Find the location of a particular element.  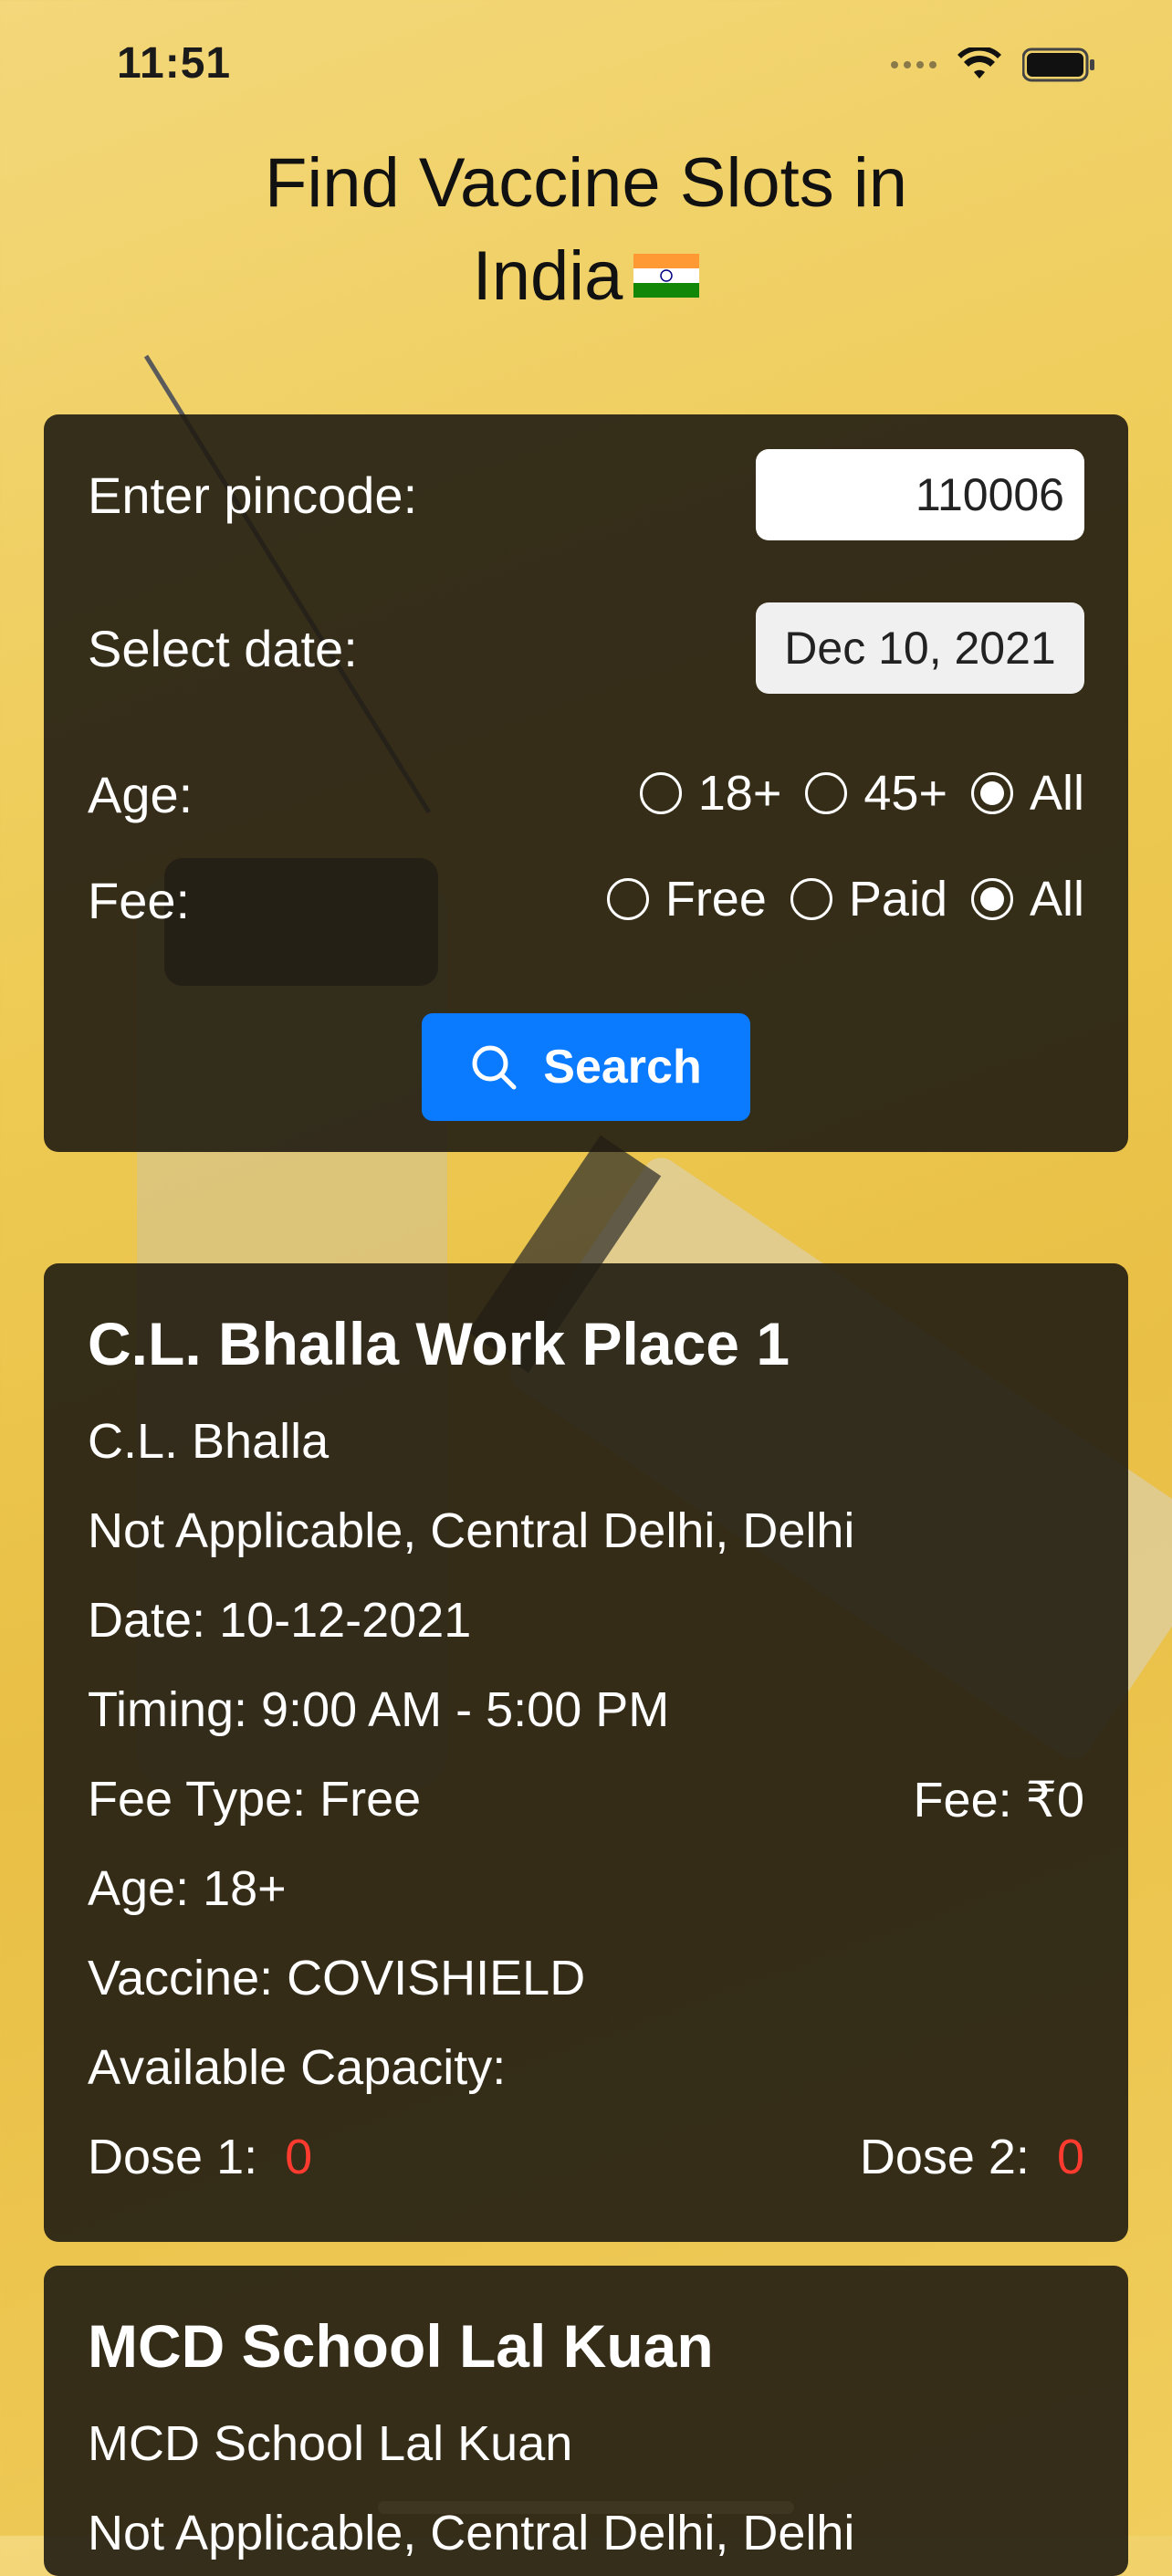

dose2-label: Dose 2: is located at coordinates (945, 2157).